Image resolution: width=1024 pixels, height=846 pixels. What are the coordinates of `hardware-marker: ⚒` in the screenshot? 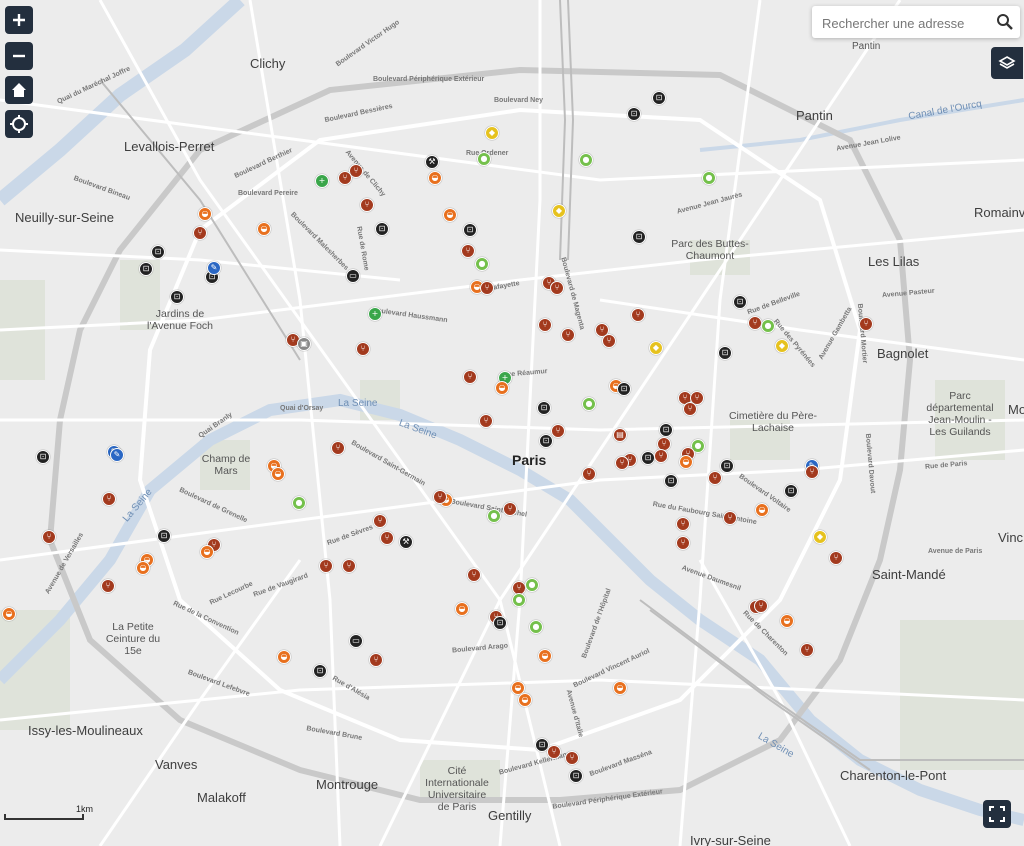 It's located at (406, 542).